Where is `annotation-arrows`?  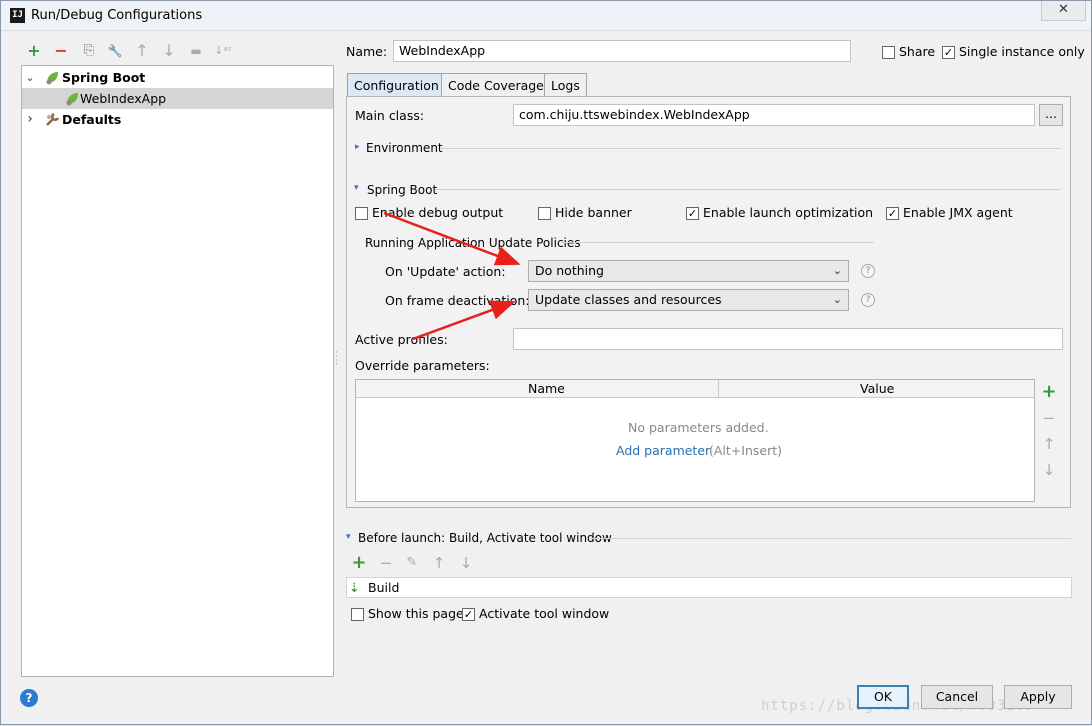 annotation-arrows is located at coordinates (452, 276).